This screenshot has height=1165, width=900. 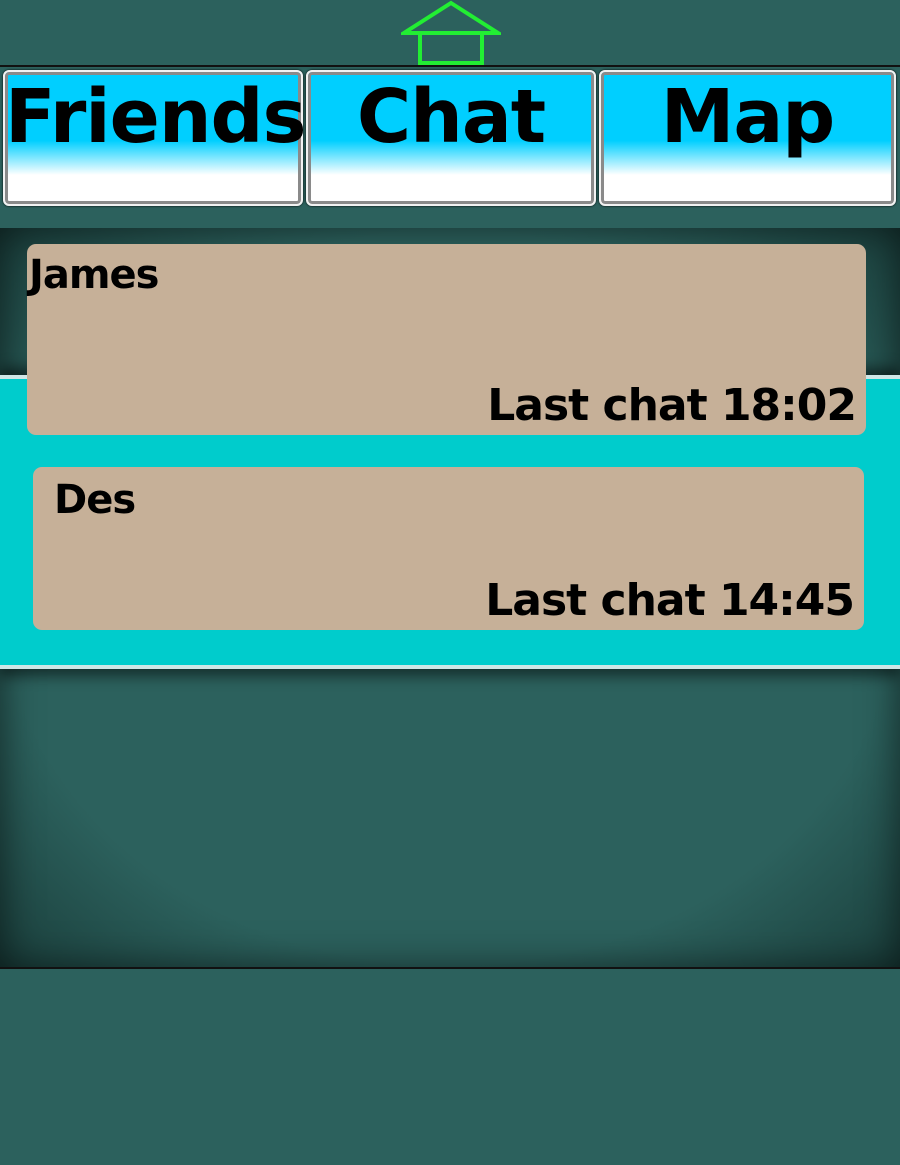 I want to click on last-chat-time: Last chat 14:45, so click(x=670, y=600).